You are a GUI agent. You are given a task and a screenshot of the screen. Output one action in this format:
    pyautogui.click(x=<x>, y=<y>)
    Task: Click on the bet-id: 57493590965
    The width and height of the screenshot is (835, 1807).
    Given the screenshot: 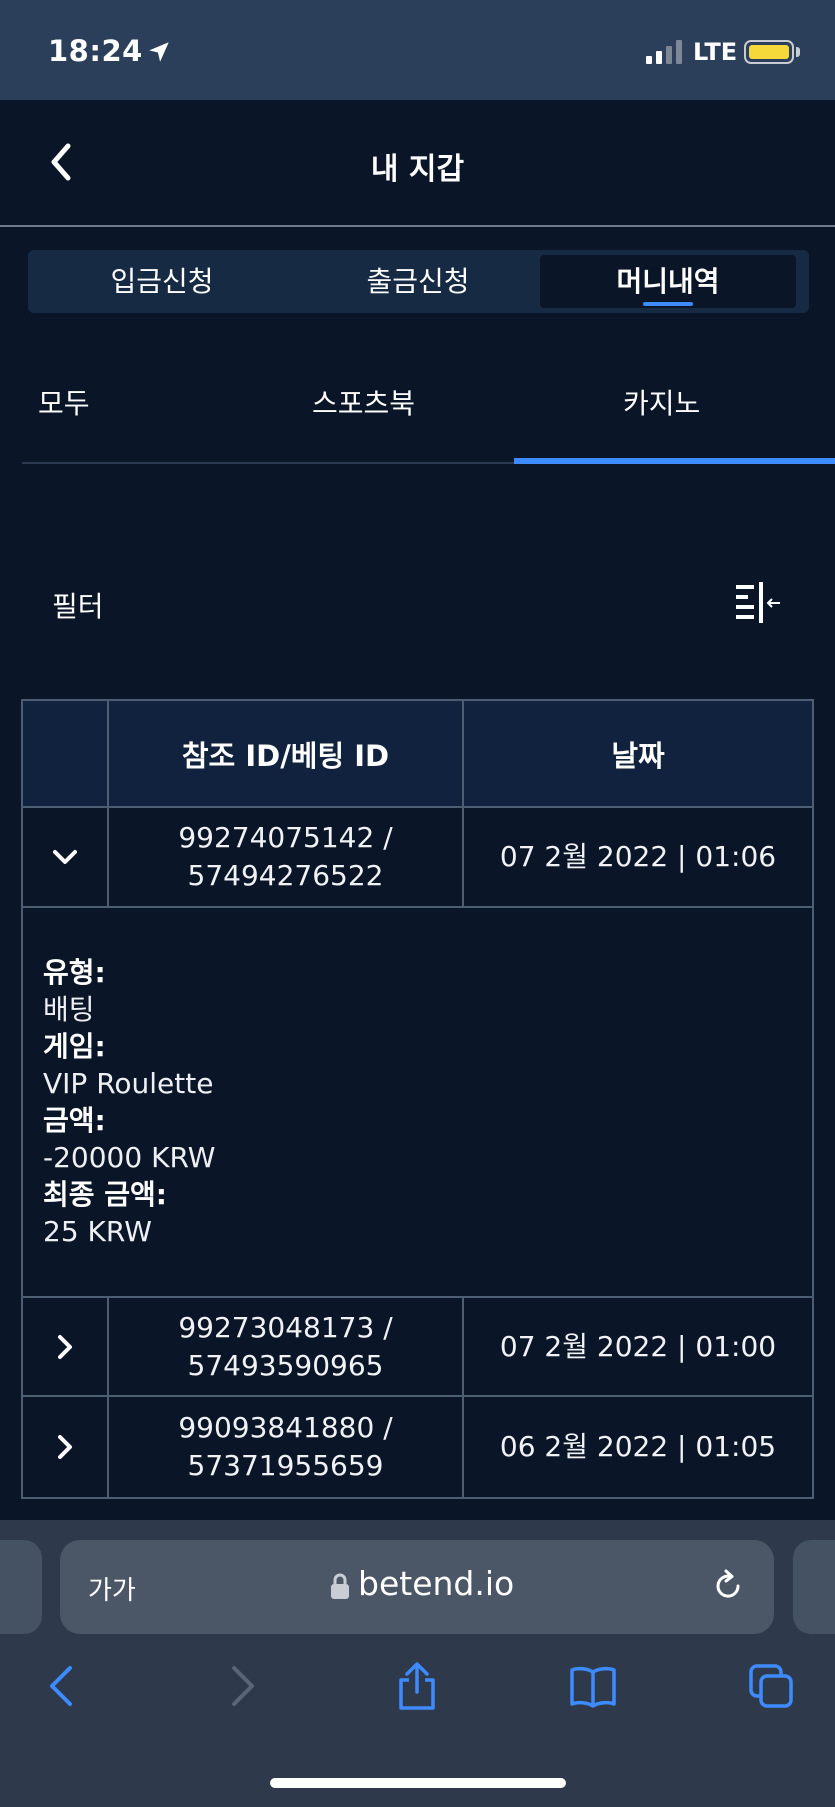 What is the action you would take?
    pyautogui.click(x=285, y=1365)
    